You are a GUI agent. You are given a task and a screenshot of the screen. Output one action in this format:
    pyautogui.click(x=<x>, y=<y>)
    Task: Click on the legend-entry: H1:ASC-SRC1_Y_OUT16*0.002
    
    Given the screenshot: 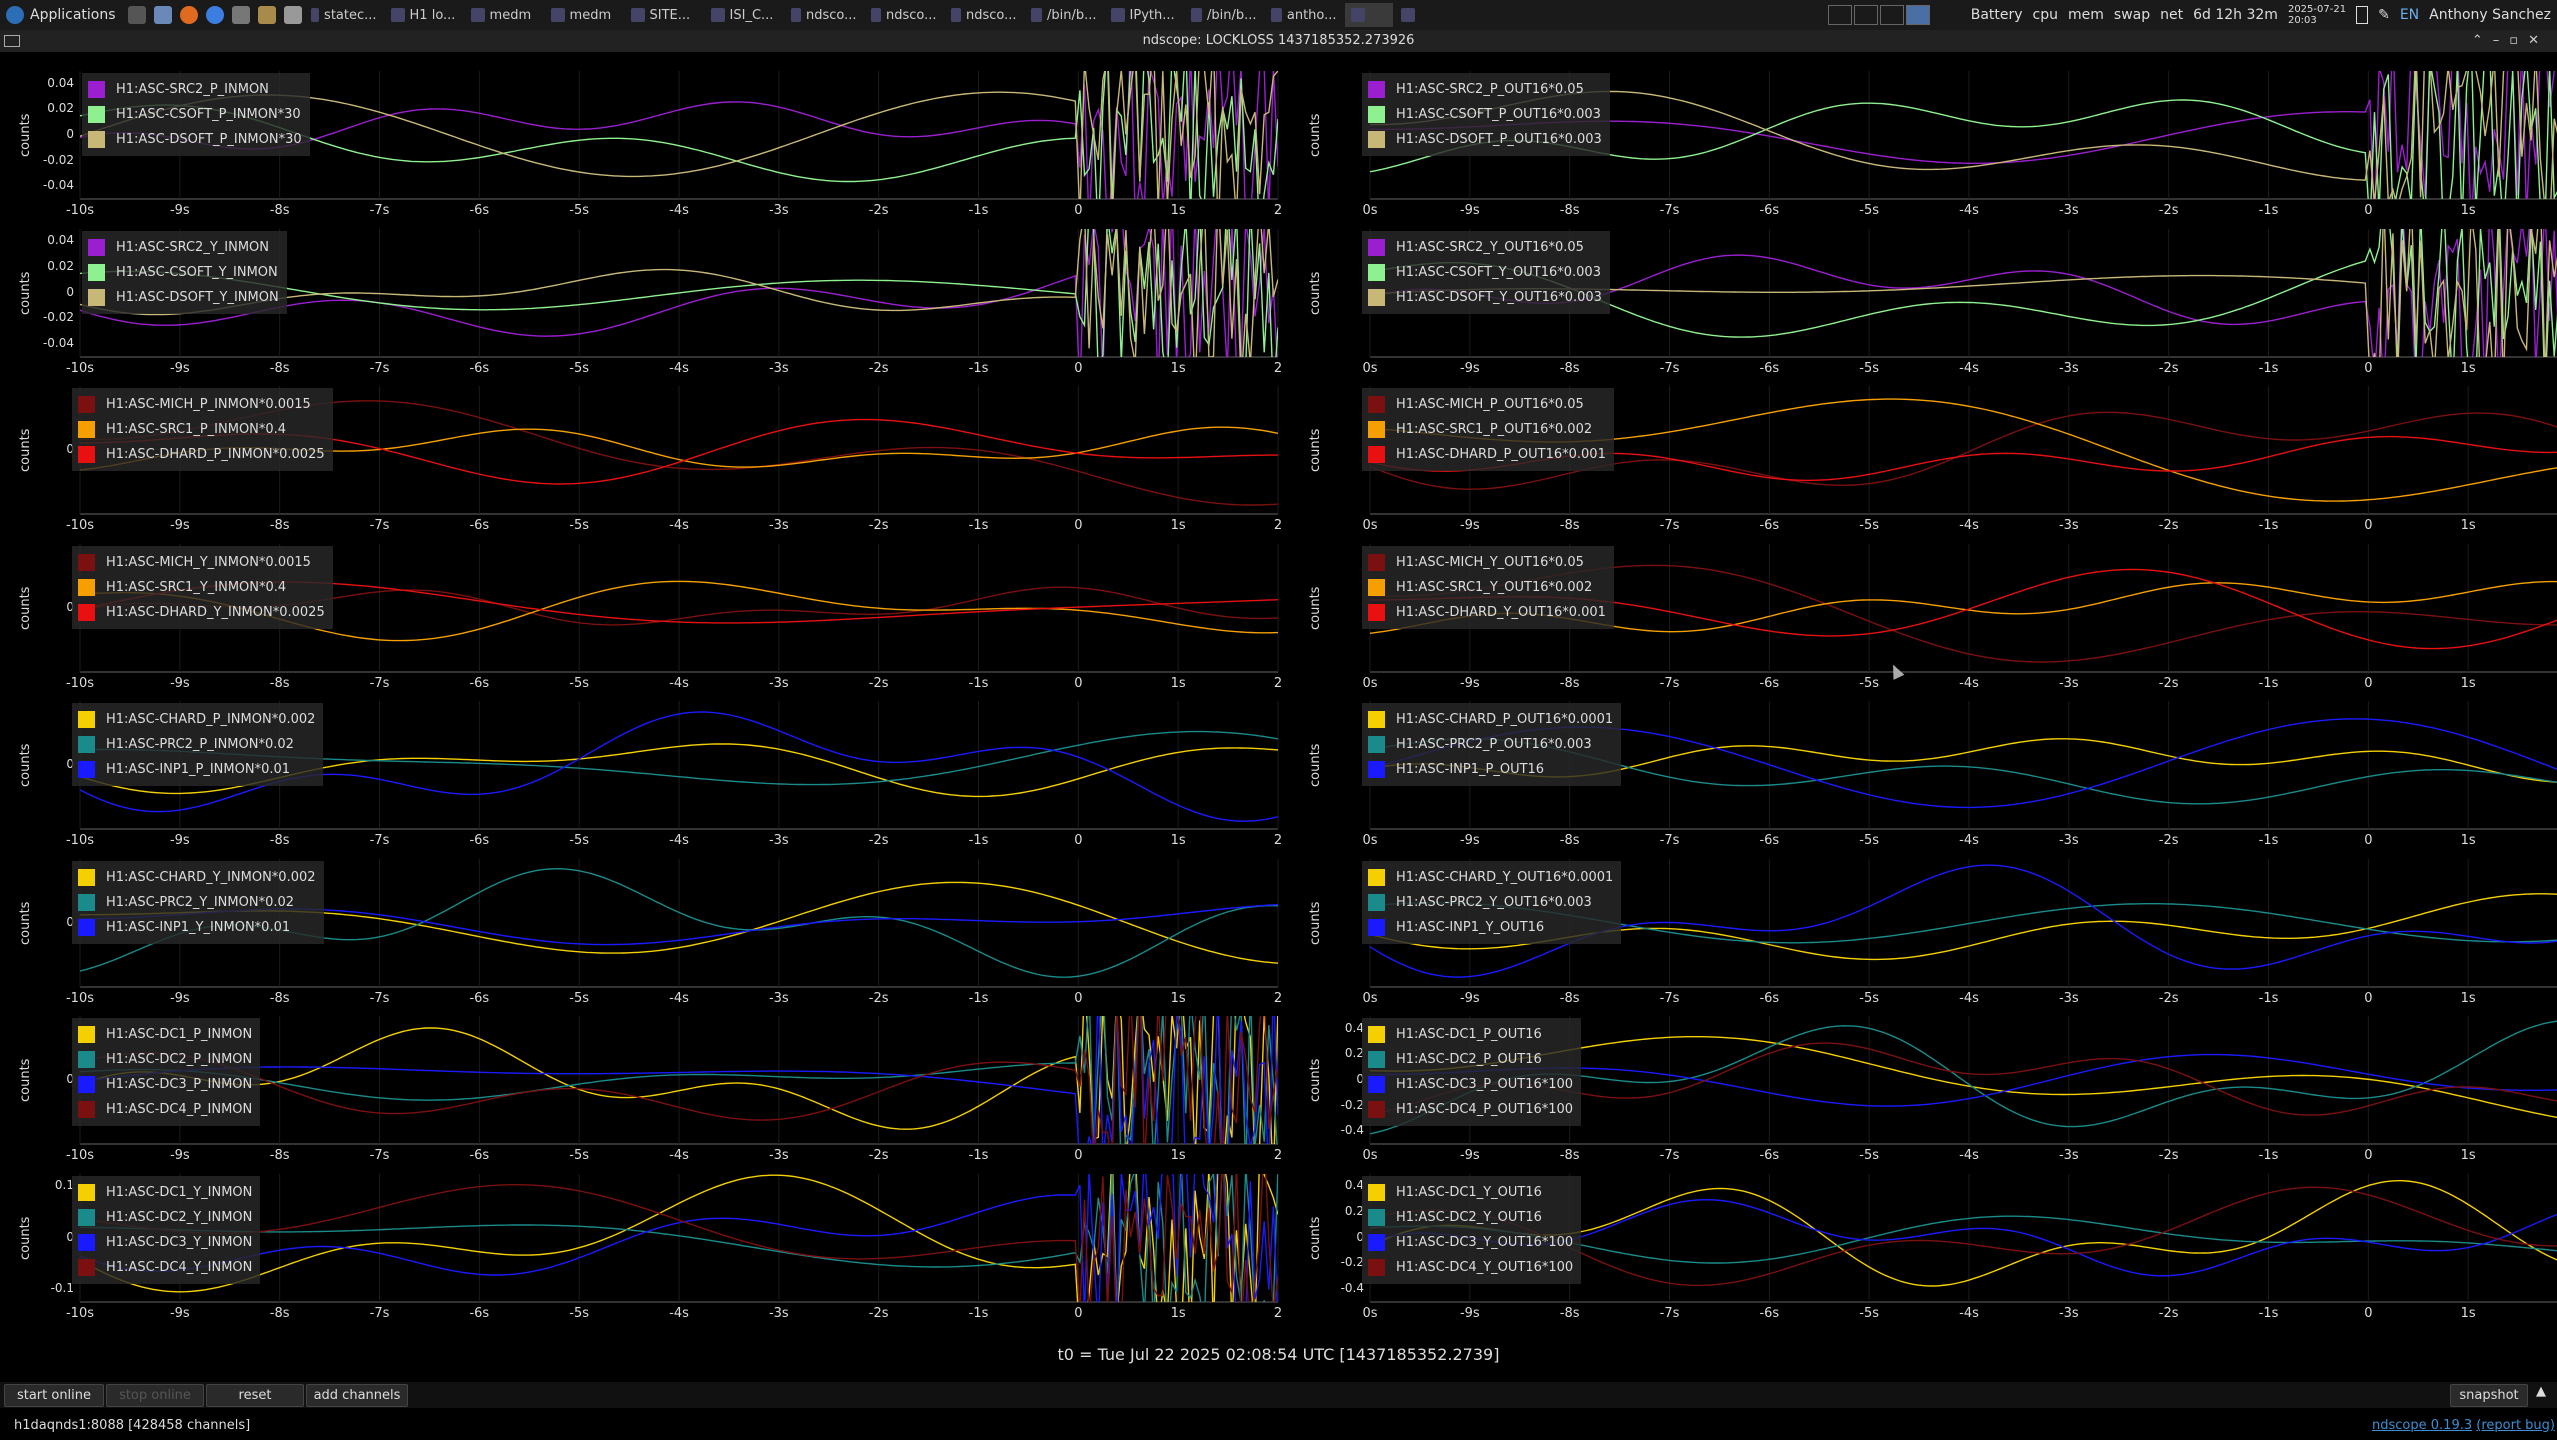 What is the action you would take?
    pyautogui.click(x=1487, y=587)
    